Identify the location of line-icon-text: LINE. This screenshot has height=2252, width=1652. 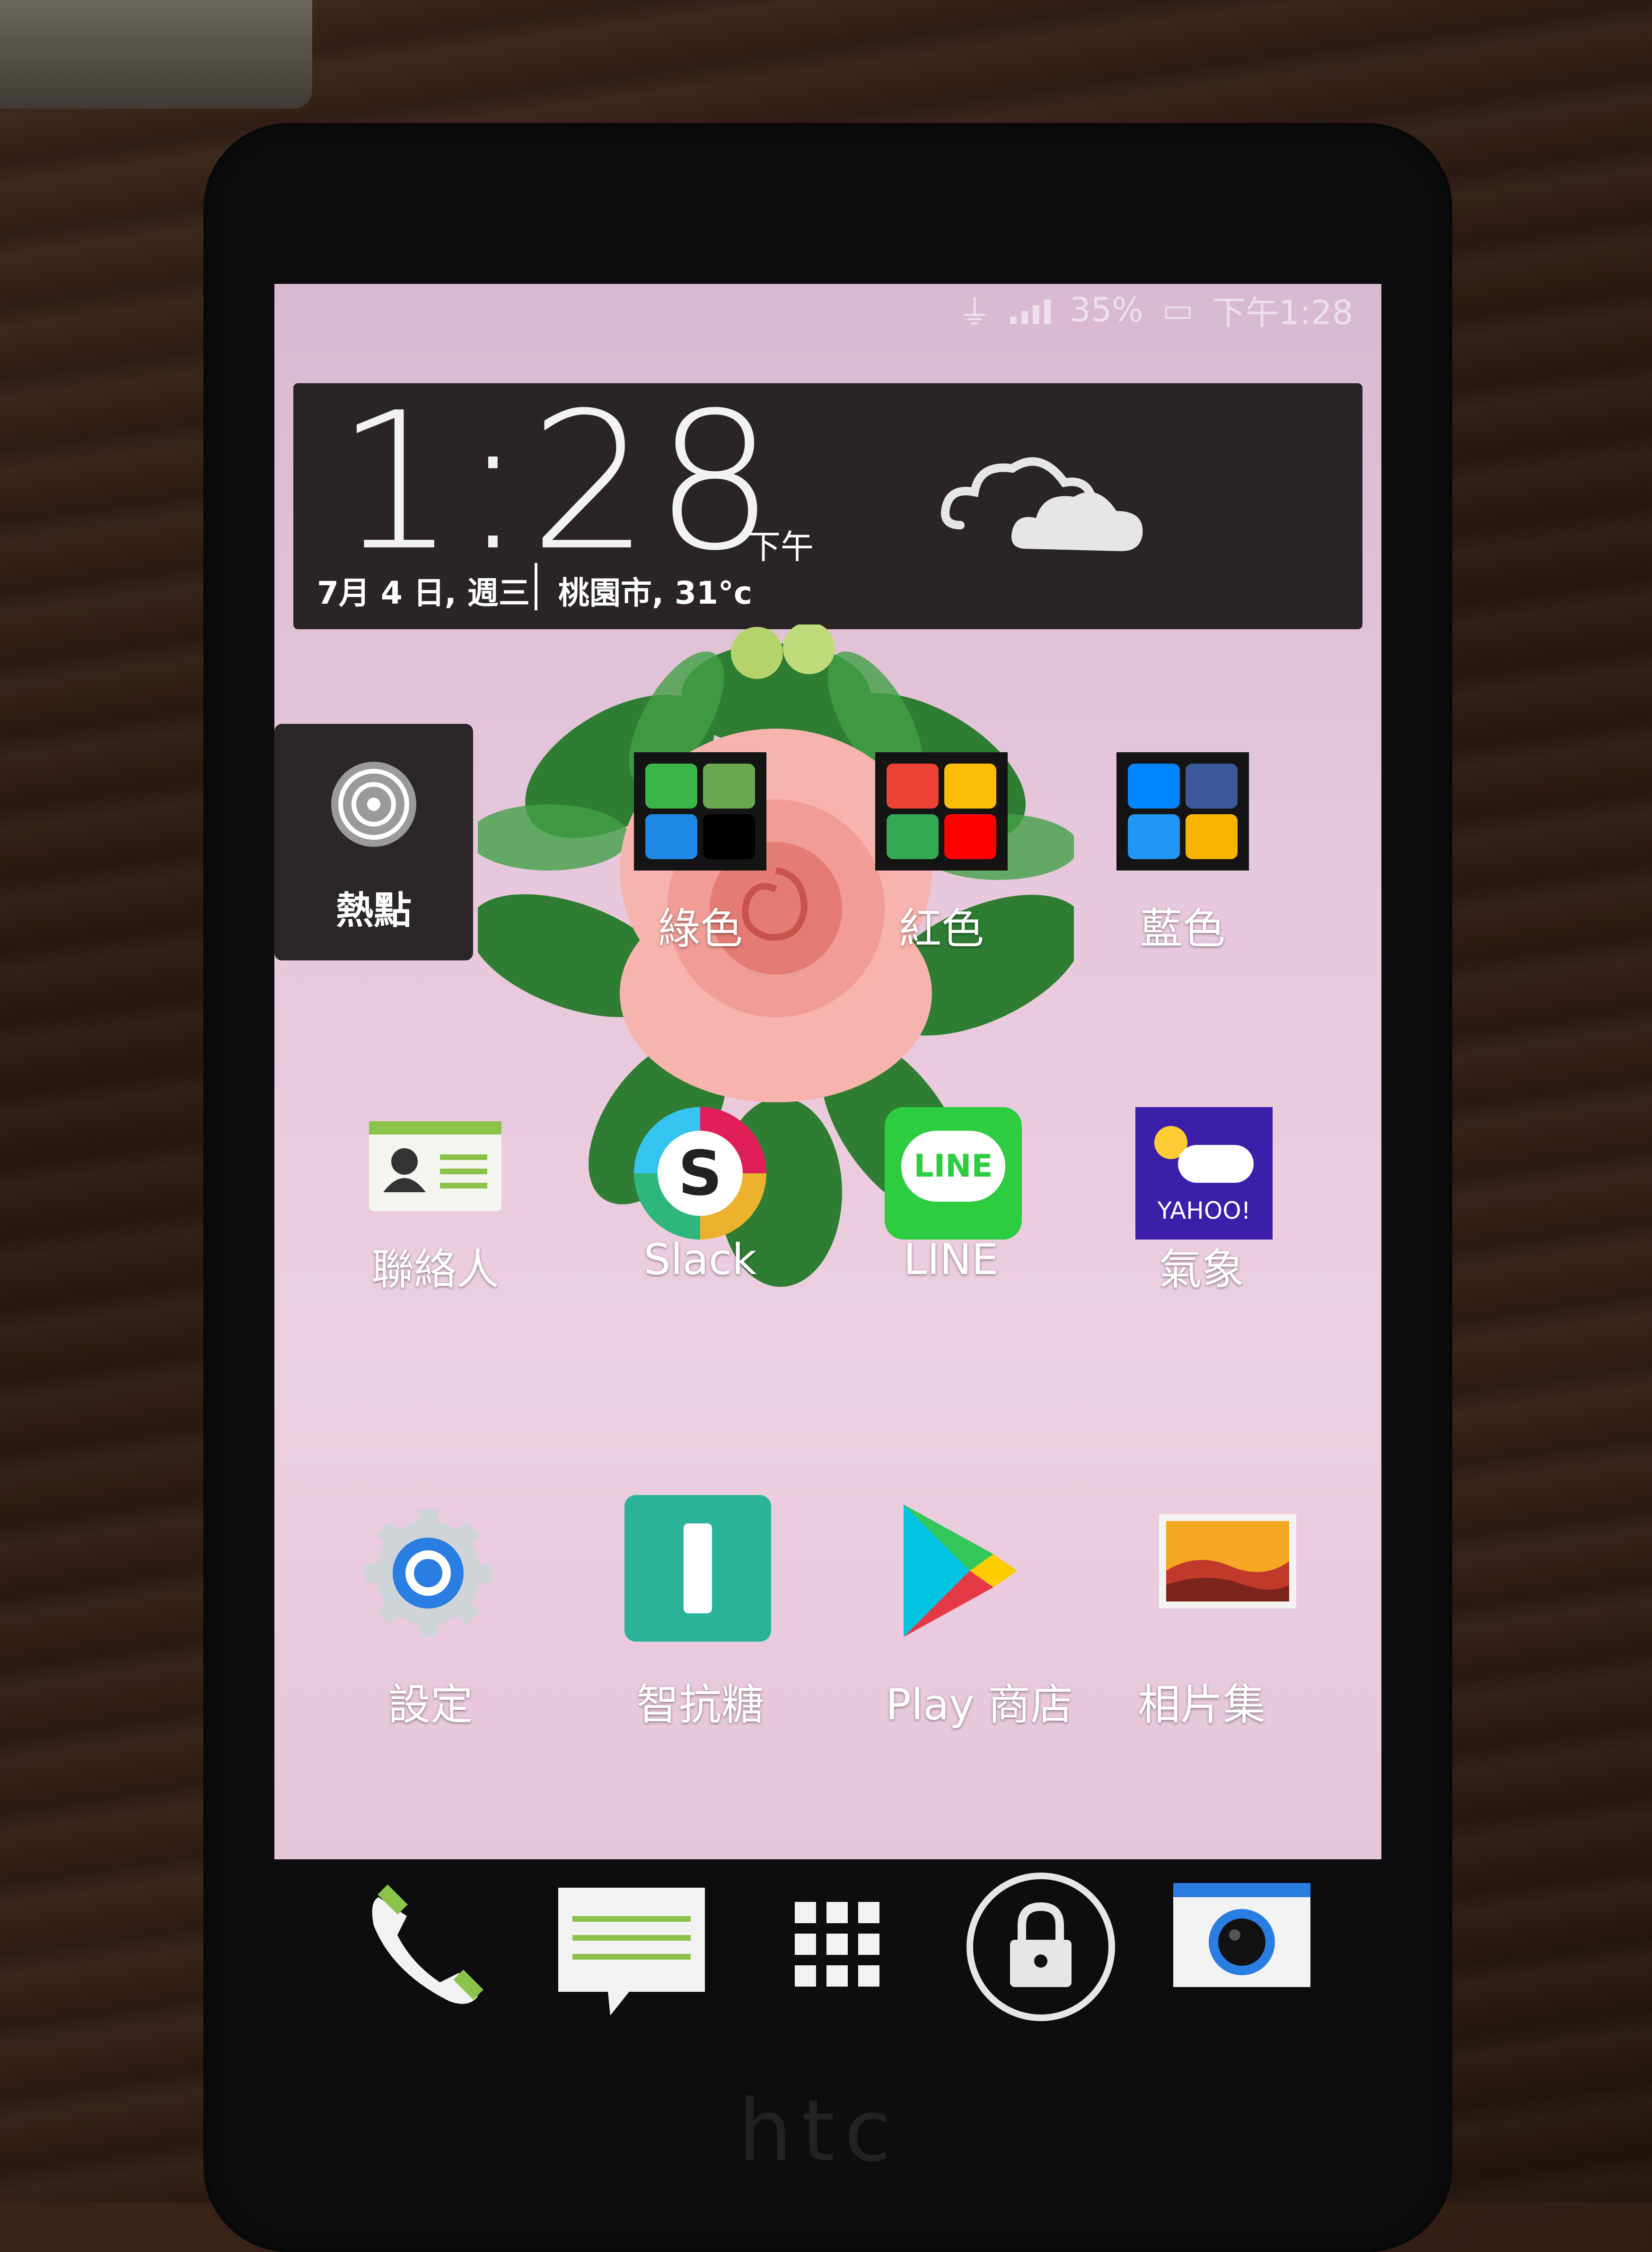
(953, 1166).